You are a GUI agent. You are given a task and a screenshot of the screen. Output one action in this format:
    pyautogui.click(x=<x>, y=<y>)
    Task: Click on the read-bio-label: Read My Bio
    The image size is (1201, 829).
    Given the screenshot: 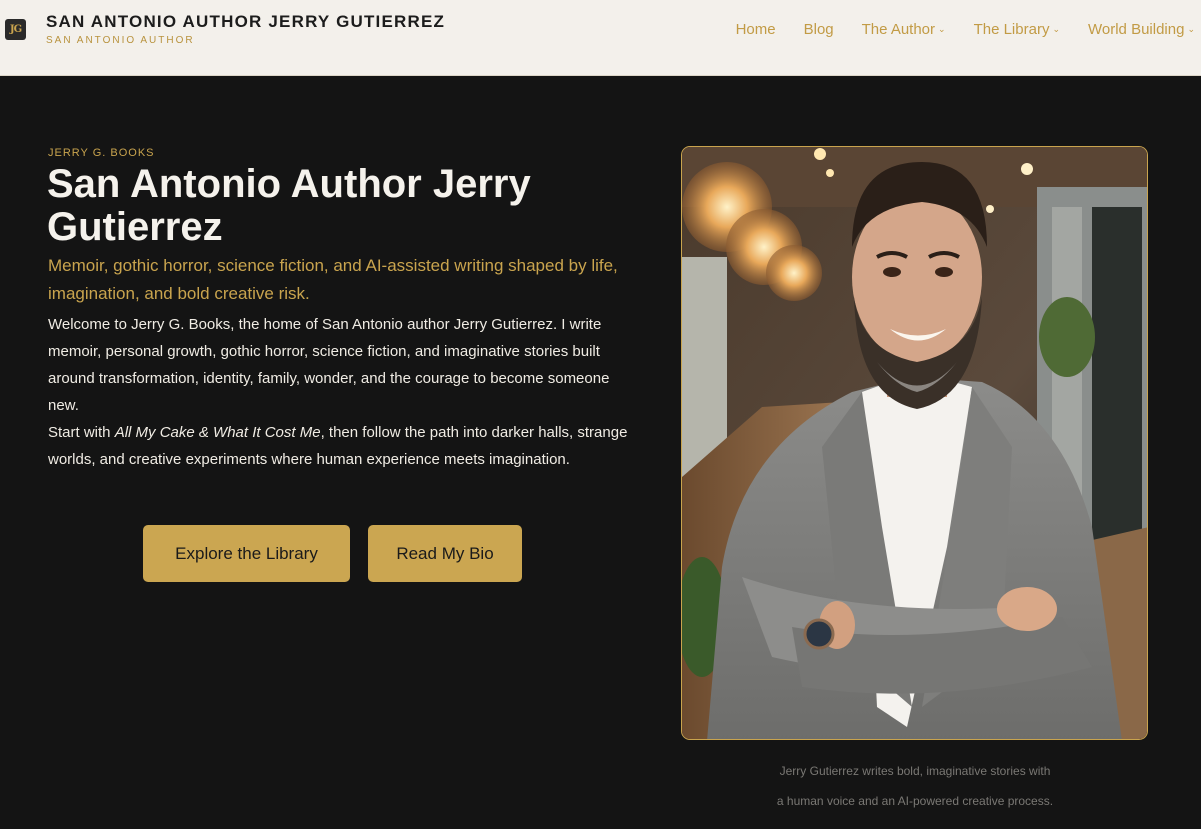 What is the action you would take?
    pyautogui.click(x=445, y=553)
    